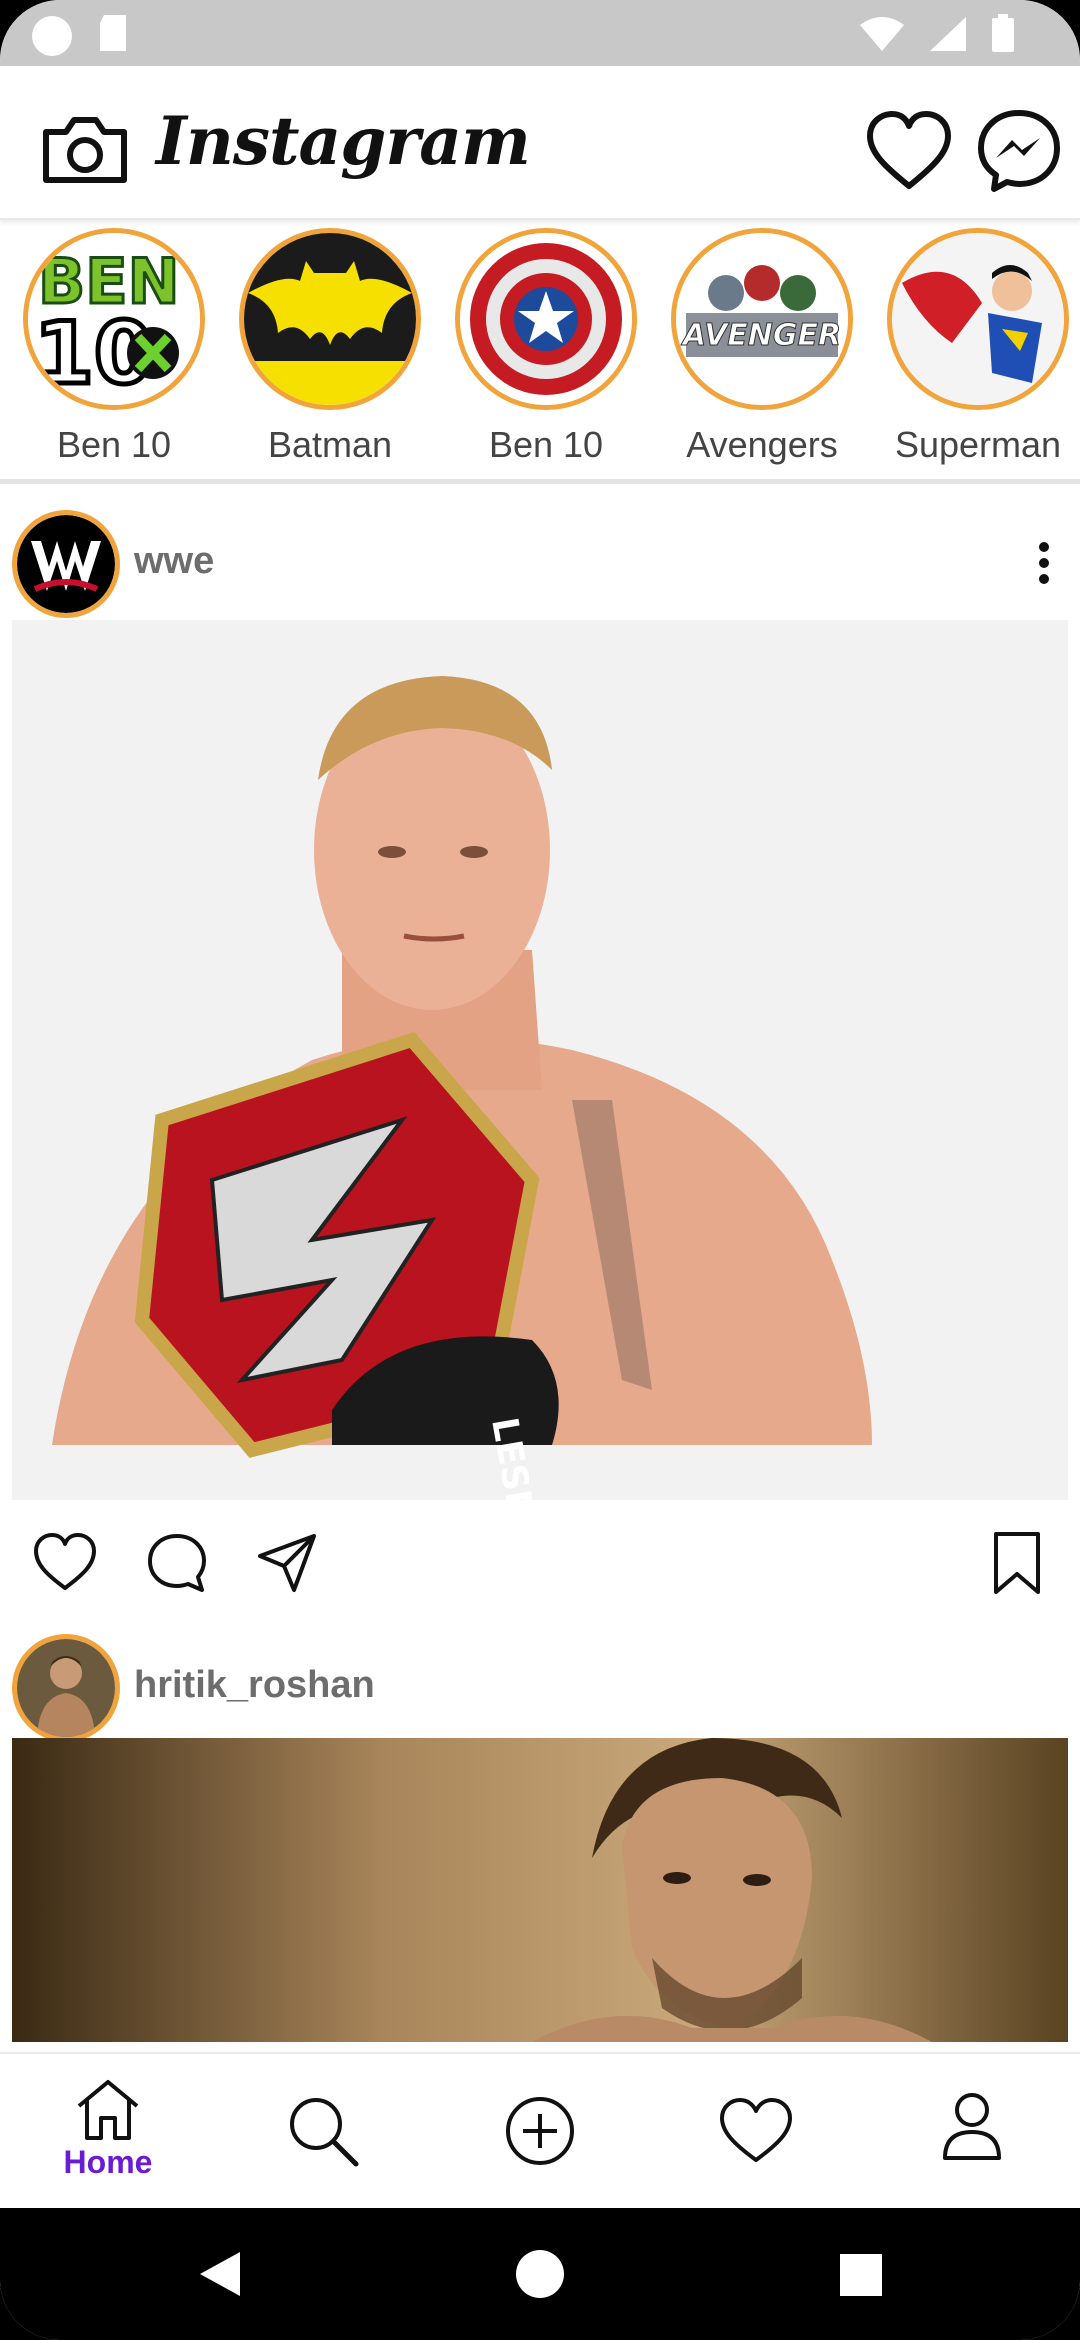 The image size is (1080, 2340). What do you see at coordinates (540, 143) in the screenshot?
I see `top-app-bar: Instagram` at bounding box center [540, 143].